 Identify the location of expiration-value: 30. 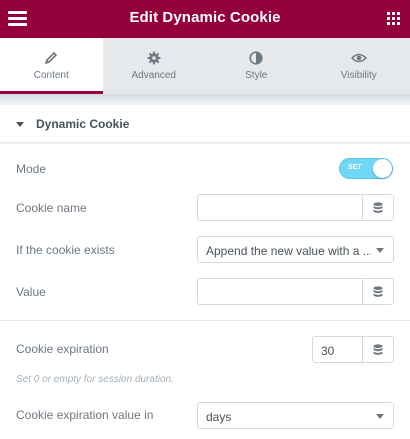
(328, 351).